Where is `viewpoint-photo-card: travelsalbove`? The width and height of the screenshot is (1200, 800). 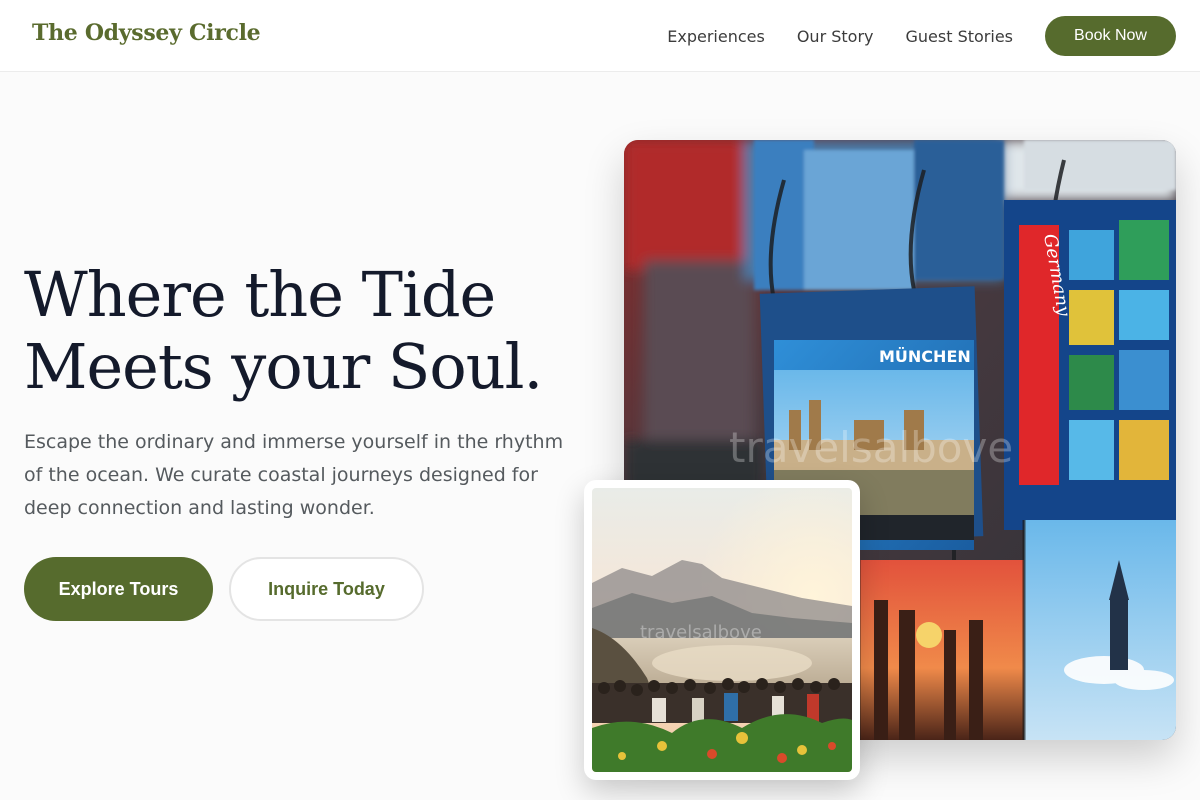 viewpoint-photo-card: travelsalbove is located at coordinates (722, 630).